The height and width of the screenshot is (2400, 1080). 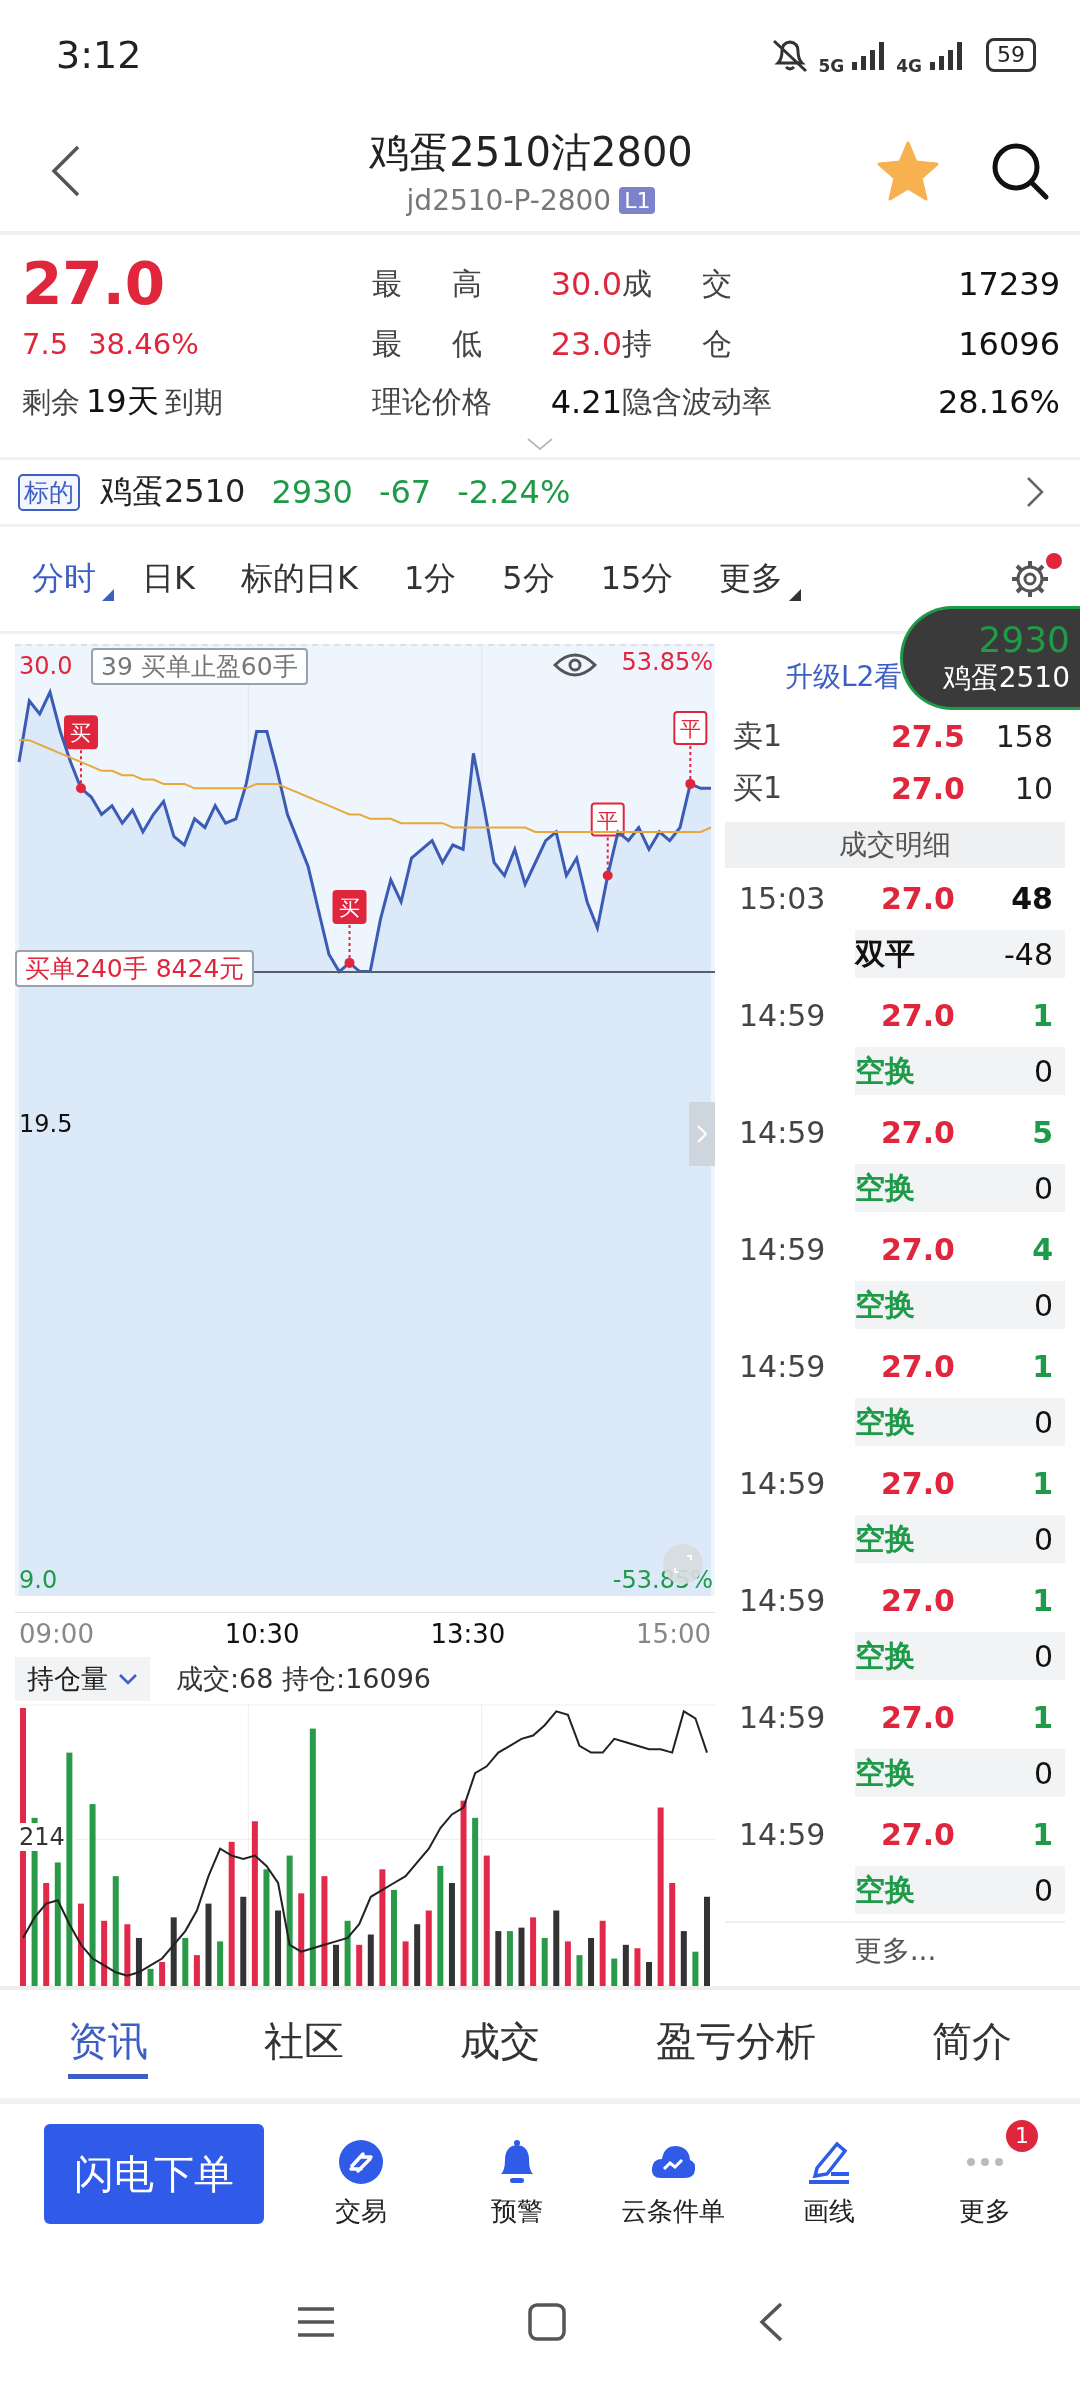 What do you see at coordinates (1008, 284) in the screenshot?
I see `stat-value: 17239` at bounding box center [1008, 284].